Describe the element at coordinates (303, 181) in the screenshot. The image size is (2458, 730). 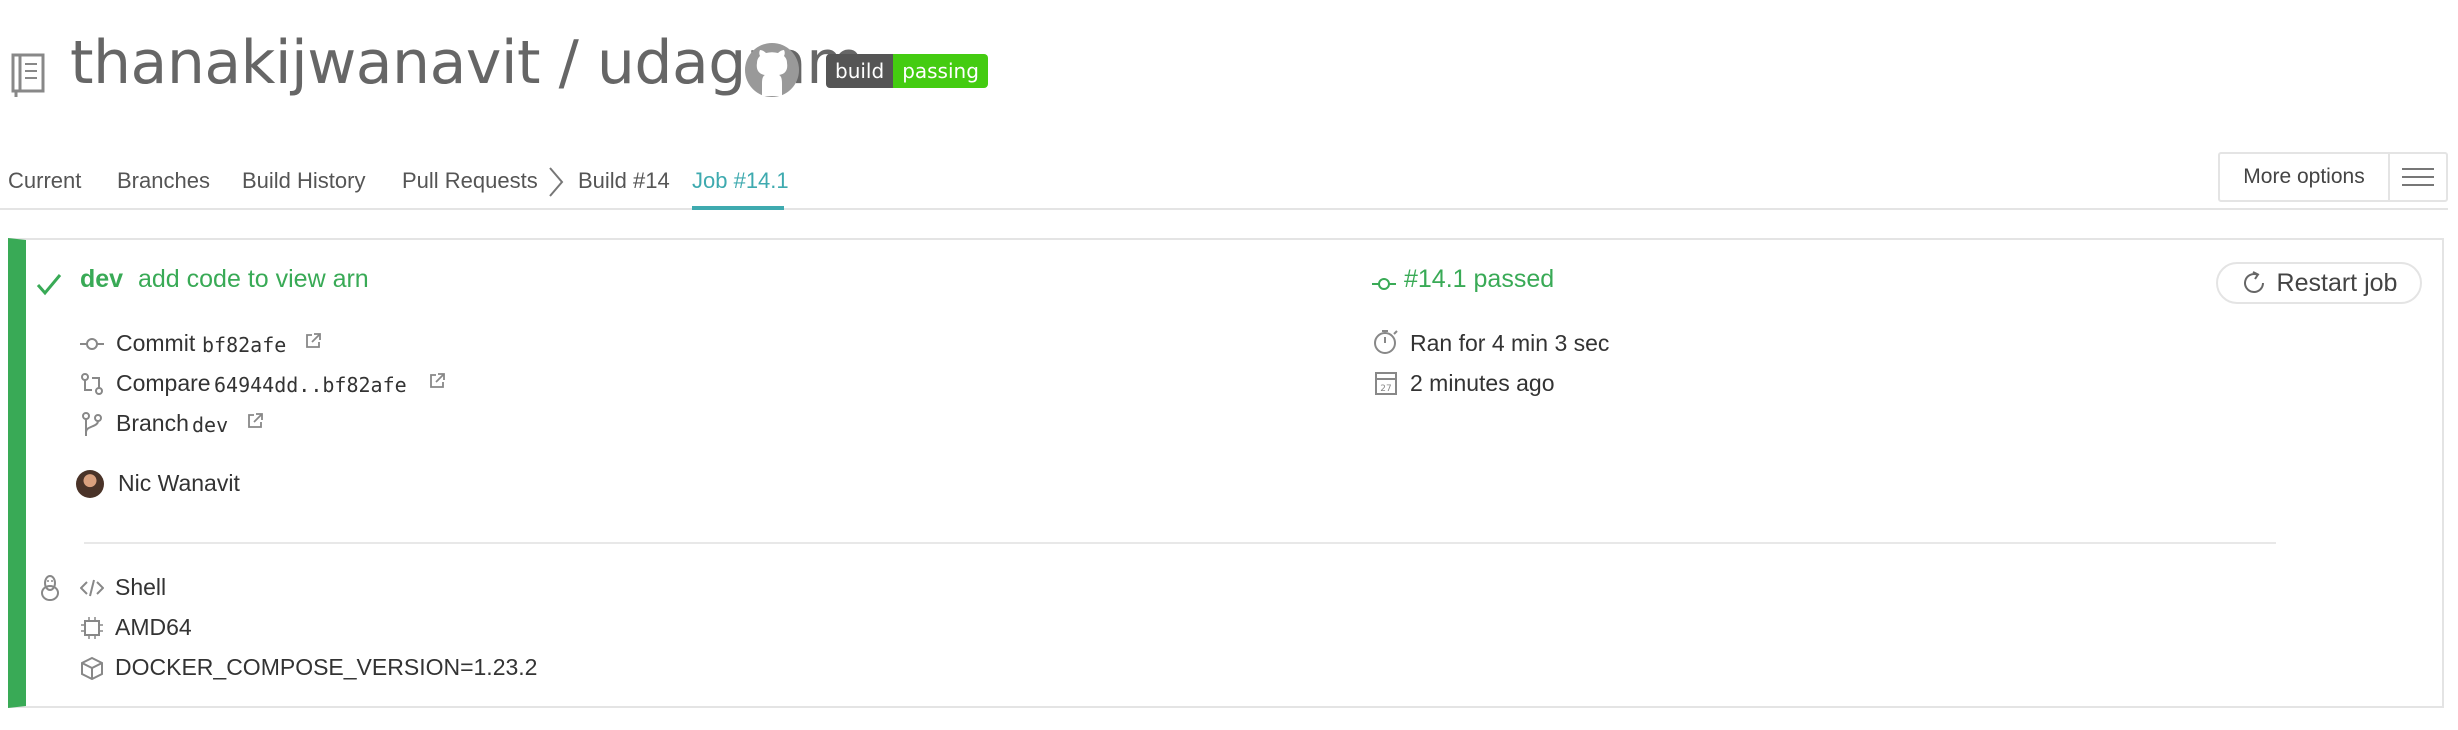
I see `tab-build-history: Build History` at that location.